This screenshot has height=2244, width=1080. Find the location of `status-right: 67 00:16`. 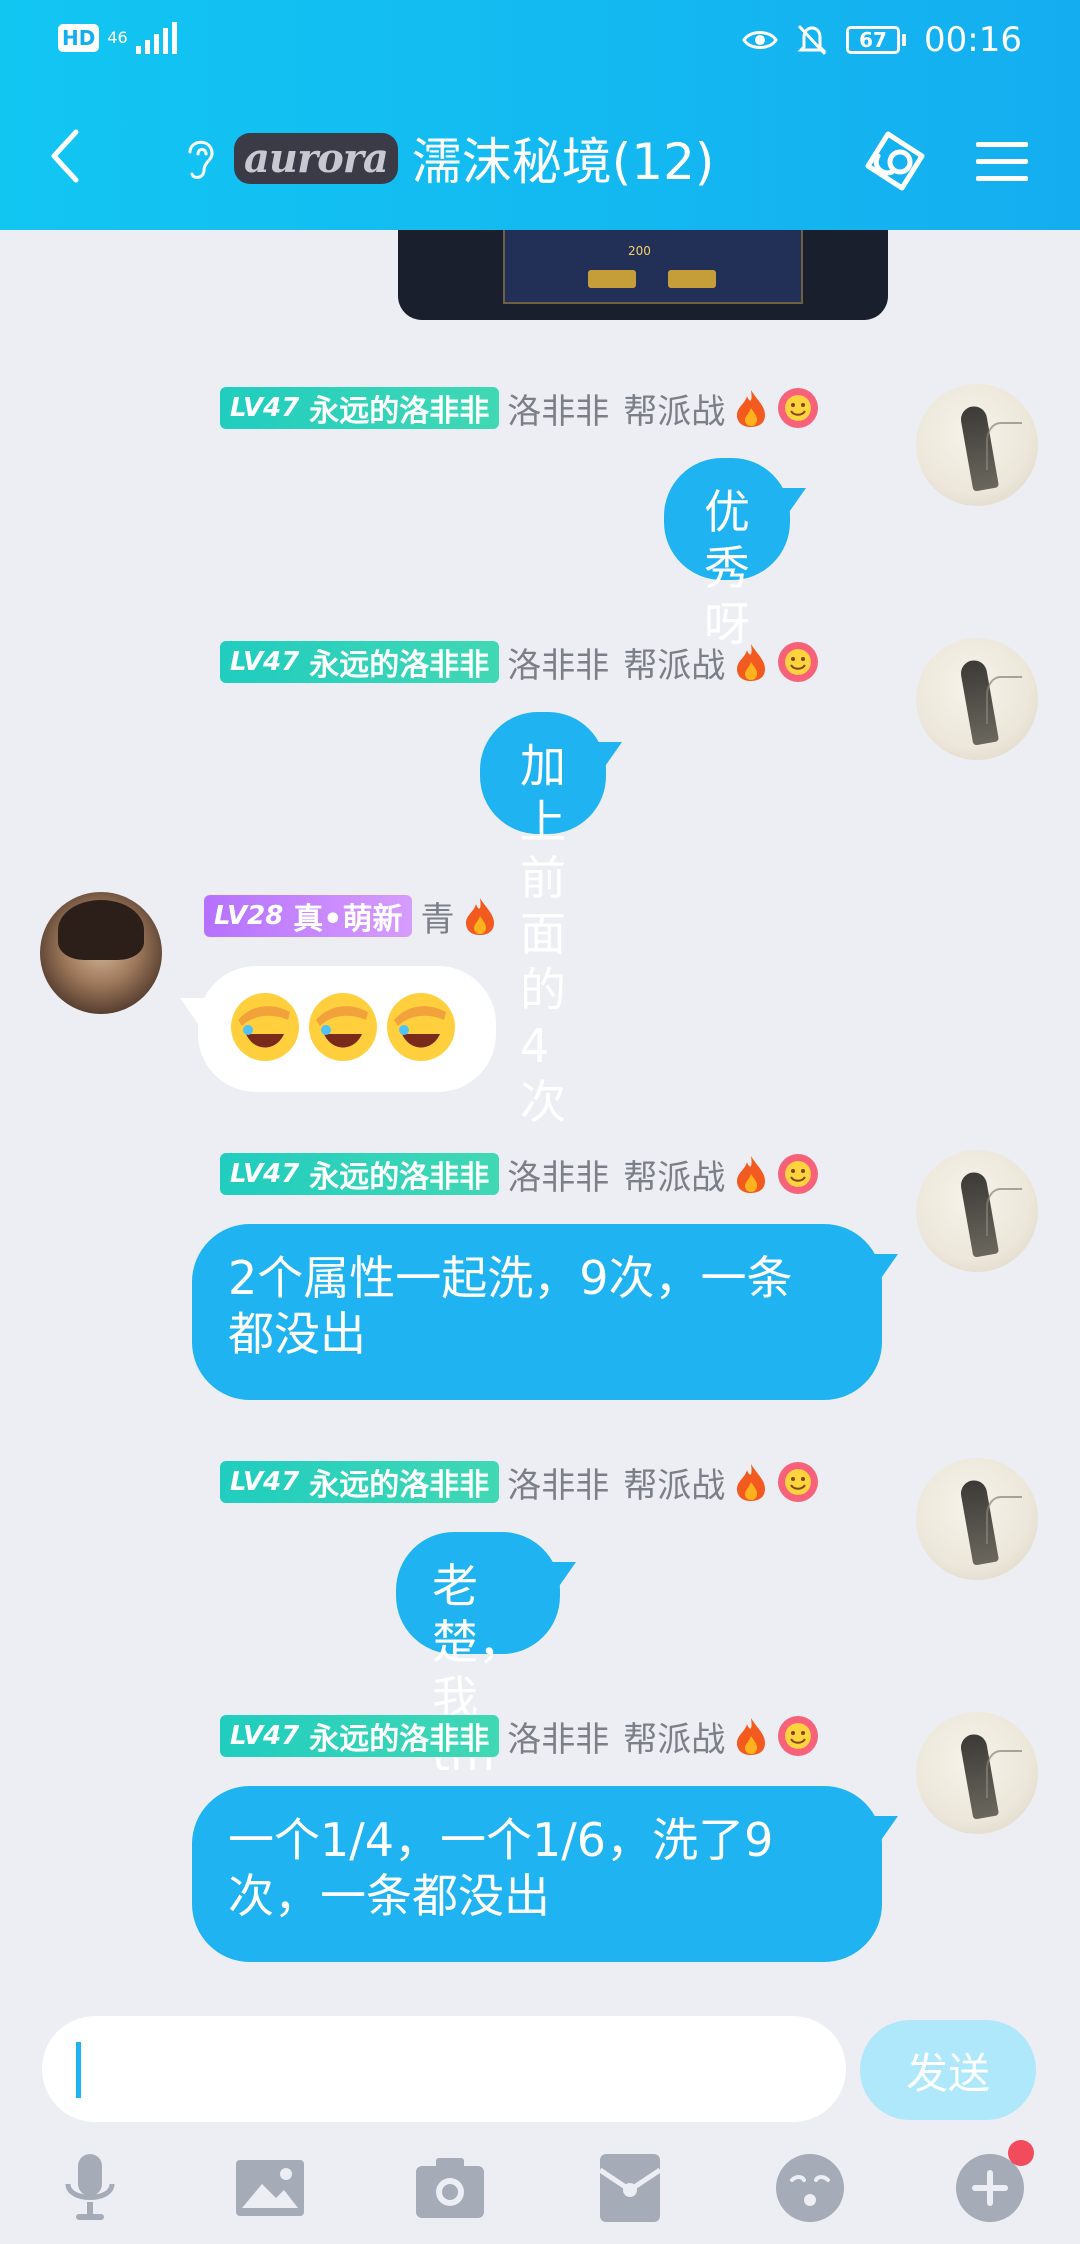

status-right: 67 00:16 is located at coordinates (882, 40).